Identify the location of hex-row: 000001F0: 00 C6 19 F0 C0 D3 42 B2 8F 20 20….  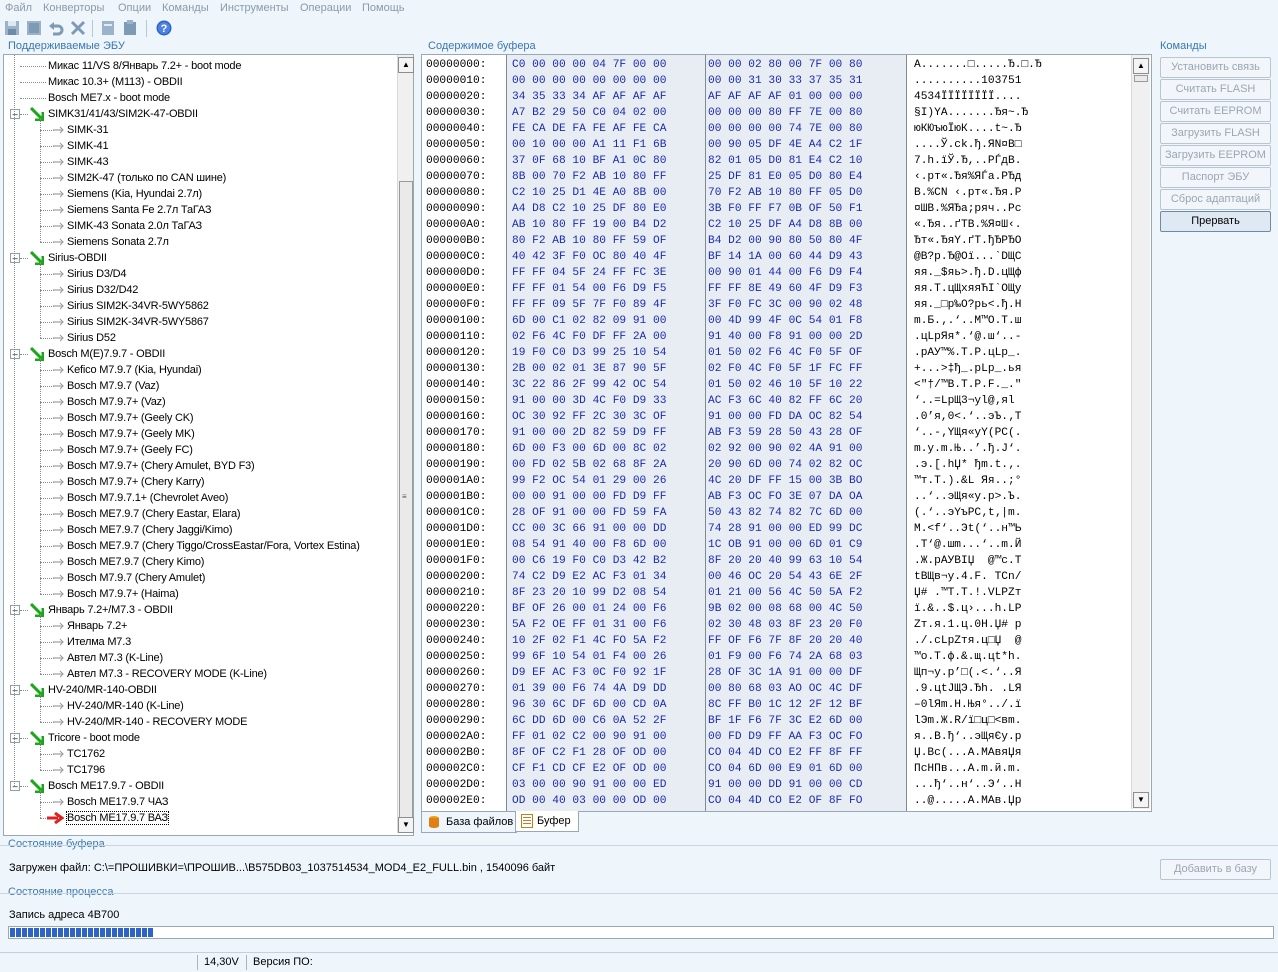
(778, 563).